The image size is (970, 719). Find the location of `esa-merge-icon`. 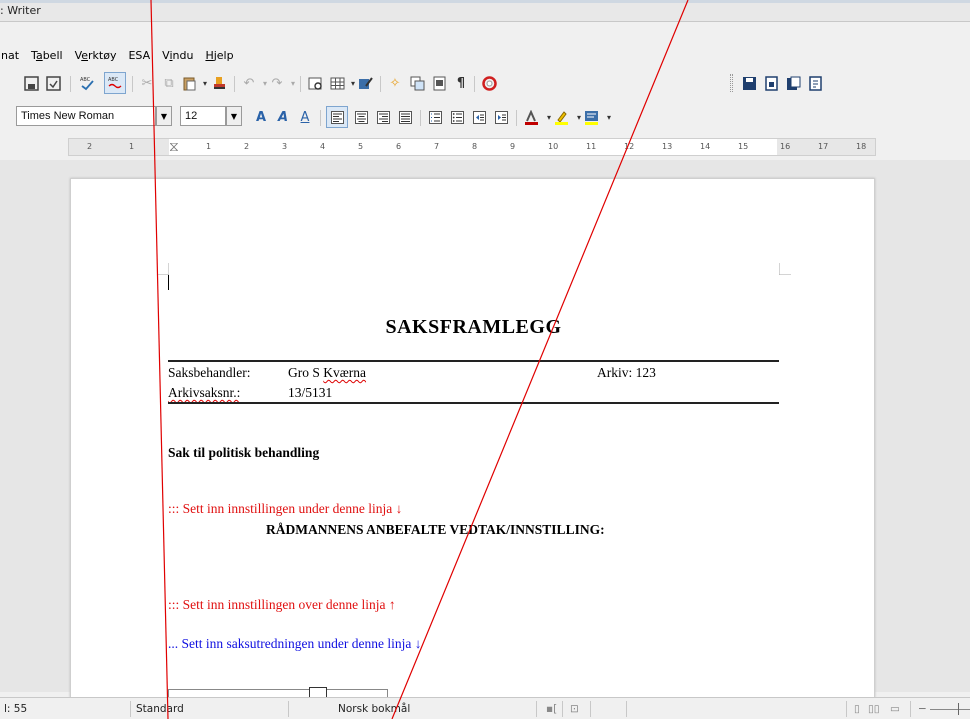

esa-merge-icon is located at coordinates (793, 83).